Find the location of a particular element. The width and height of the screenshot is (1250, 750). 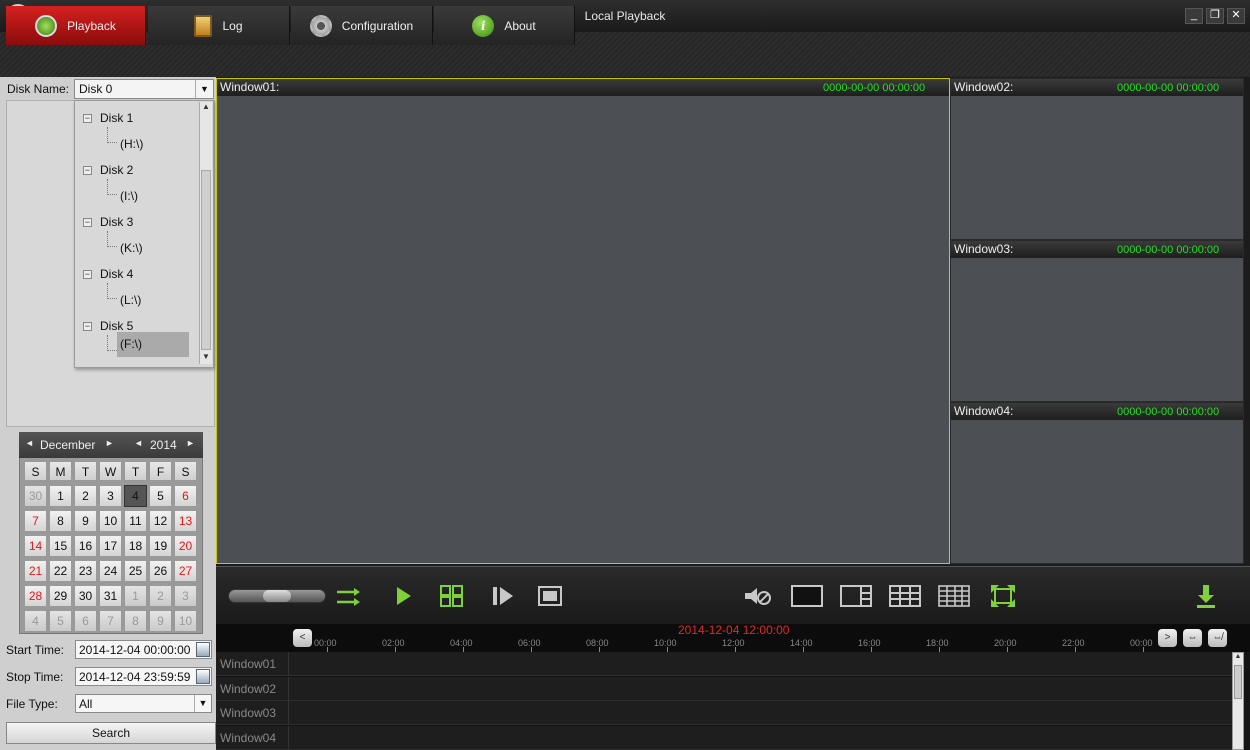

next-year-icon: ► is located at coordinates (190, 443).